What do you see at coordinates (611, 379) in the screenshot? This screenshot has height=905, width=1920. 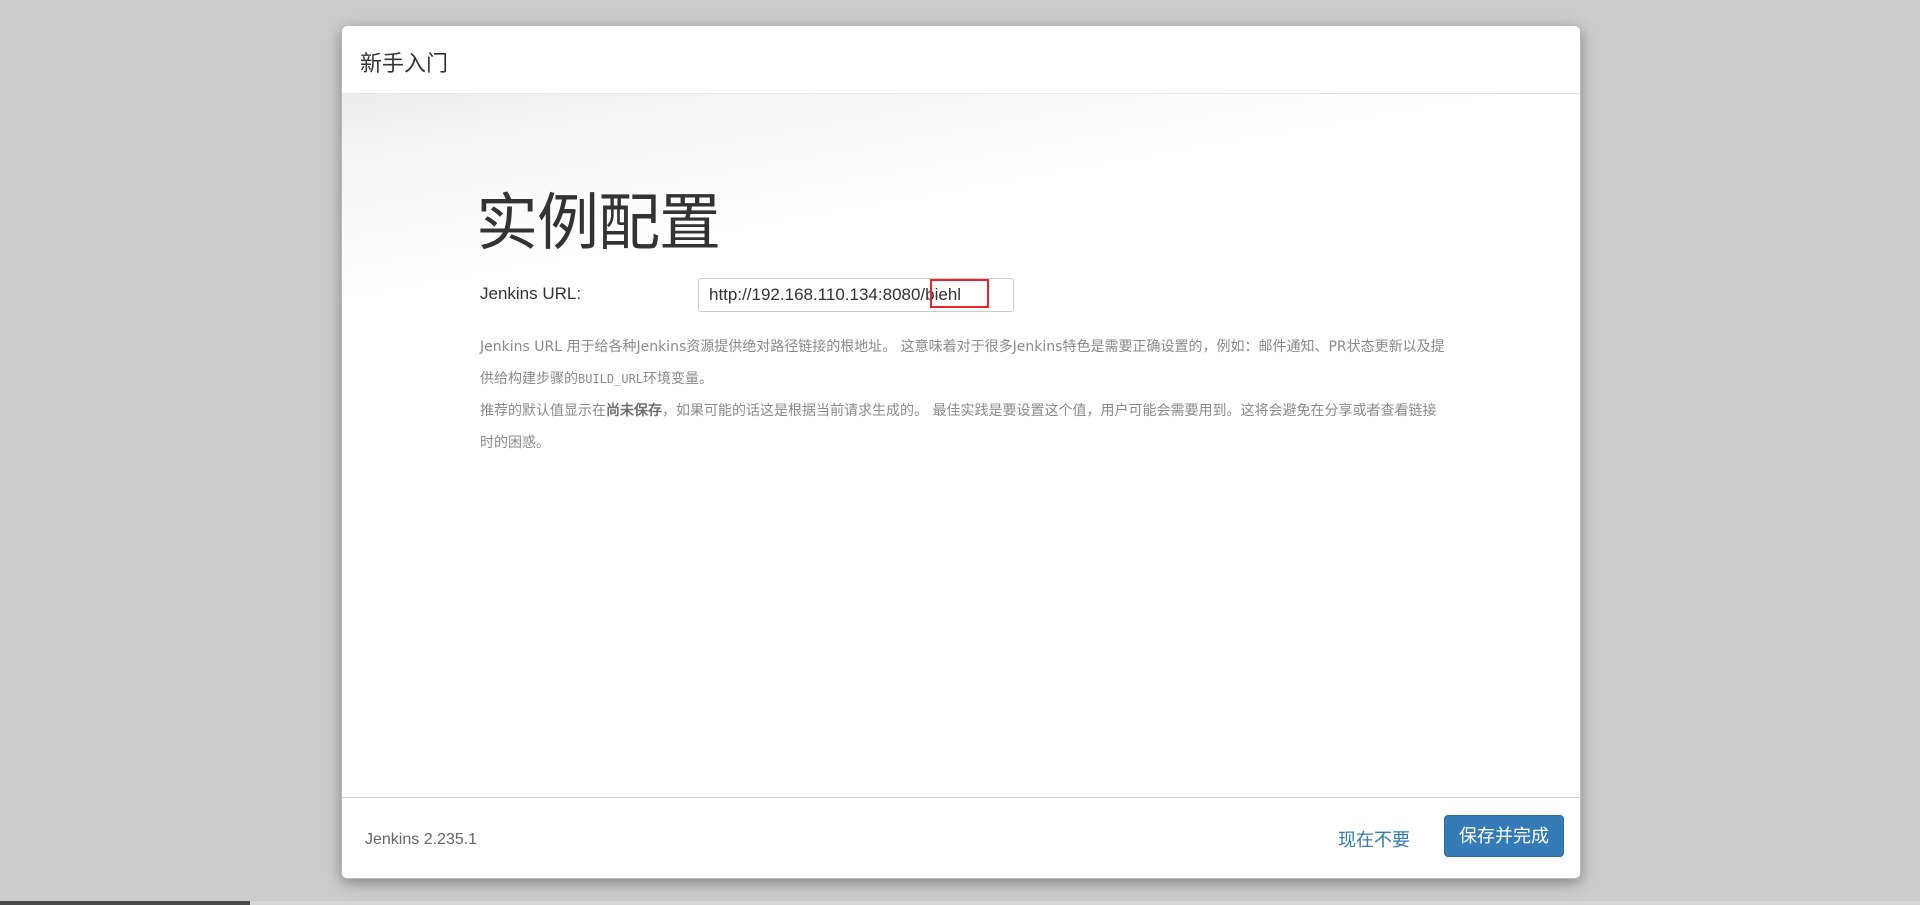 I see `build-url-code: BUILD_URL` at bounding box center [611, 379].